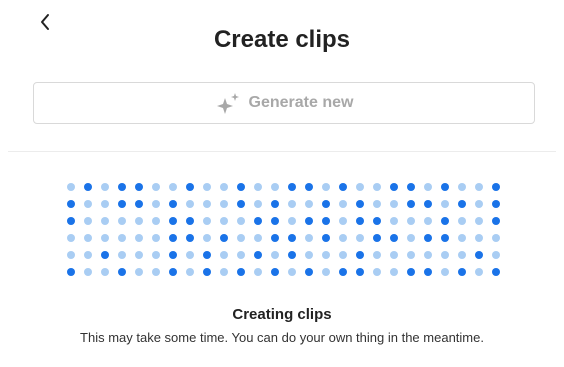 This screenshot has height=367, width=564. What do you see at coordinates (282, 151) in the screenshot?
I see `divider` at bounding box center [282, 151].